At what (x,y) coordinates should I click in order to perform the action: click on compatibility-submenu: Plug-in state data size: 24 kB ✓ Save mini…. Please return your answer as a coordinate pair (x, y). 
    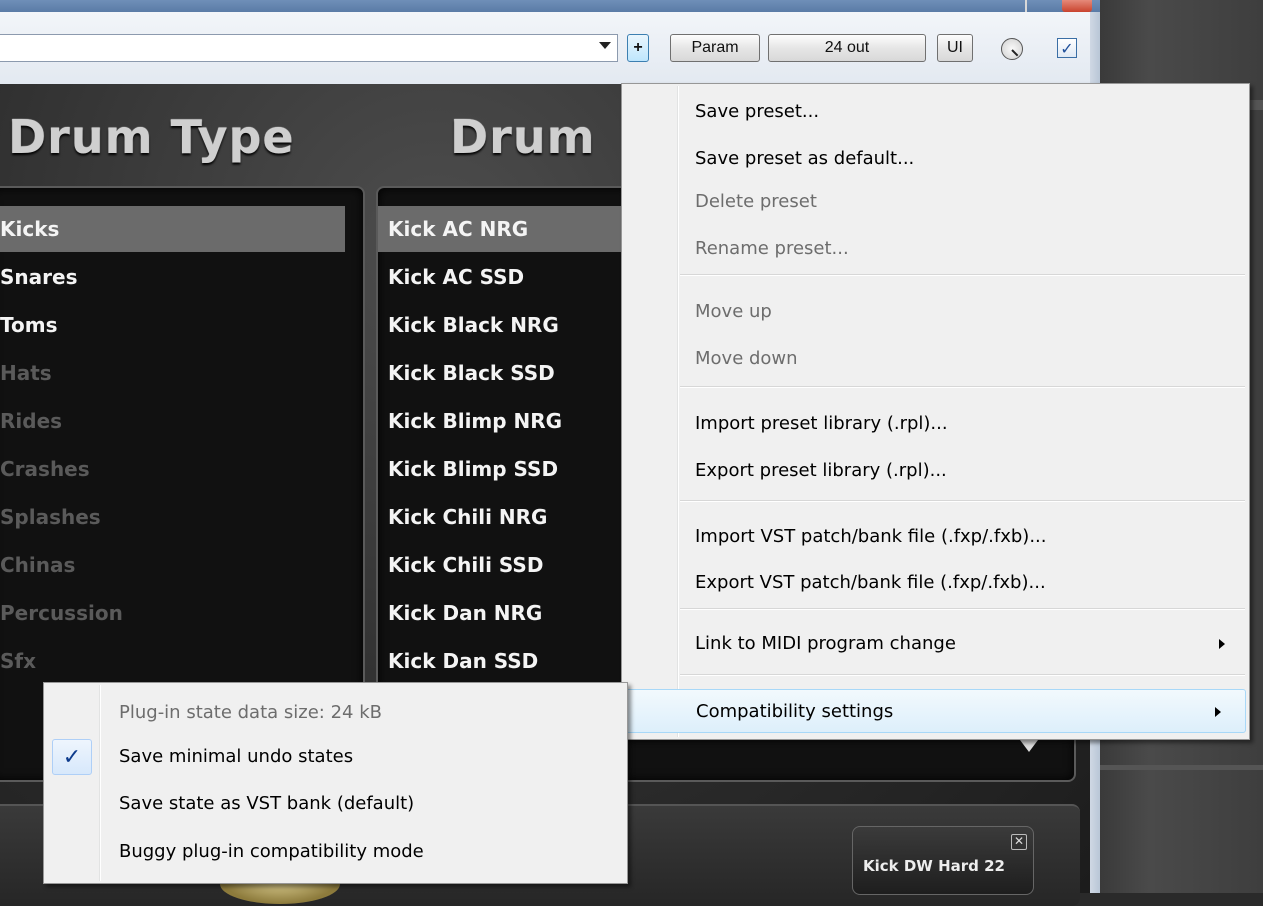
    Looking at the image, I should click on (335, 783).